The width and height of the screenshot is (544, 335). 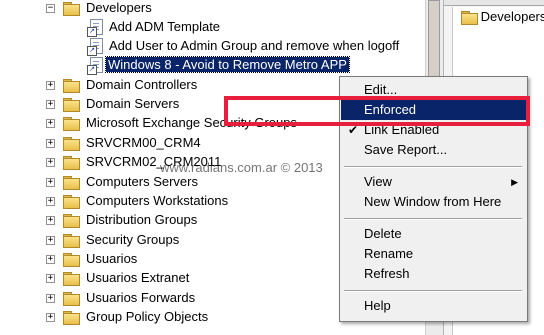 What do you see at coordinates (210, 9) in the screenshot?
I see `tree-item-developers: − Developers` at bounding box center [210, 9].